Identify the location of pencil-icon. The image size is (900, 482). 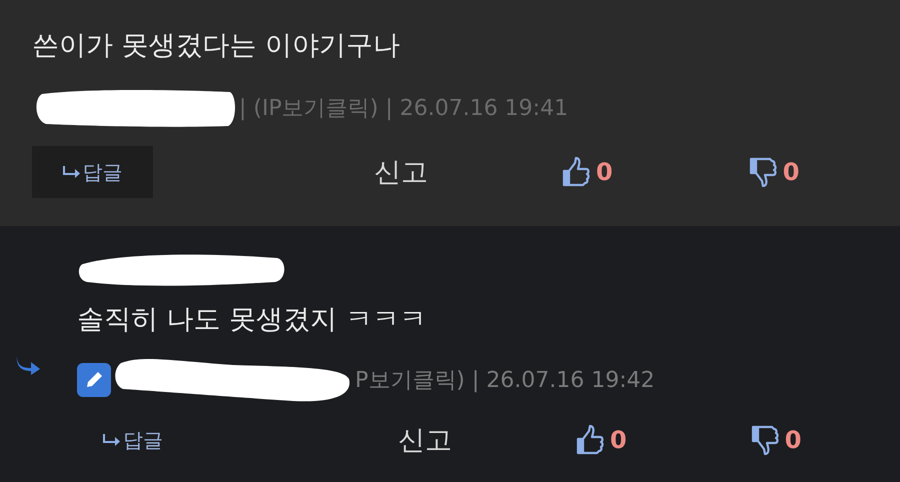
(94, 380).